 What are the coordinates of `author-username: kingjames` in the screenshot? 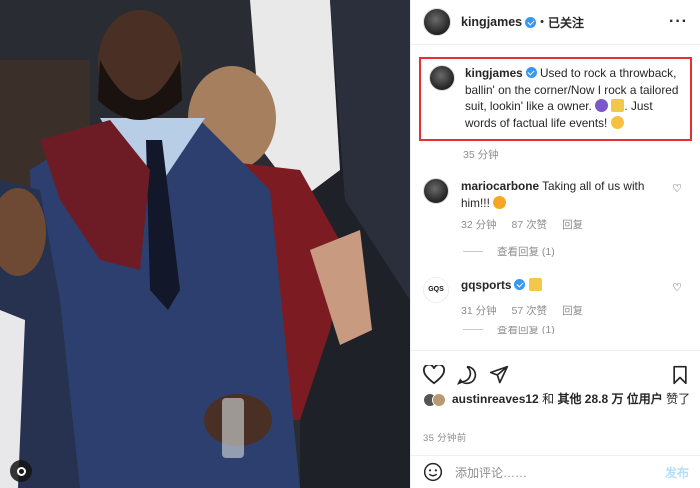 It's located at (491, 22).